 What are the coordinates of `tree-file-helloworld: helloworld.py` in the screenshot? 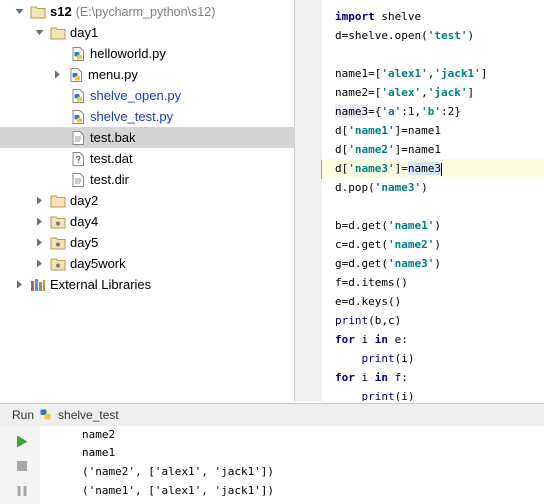 It's located at (147, 53).